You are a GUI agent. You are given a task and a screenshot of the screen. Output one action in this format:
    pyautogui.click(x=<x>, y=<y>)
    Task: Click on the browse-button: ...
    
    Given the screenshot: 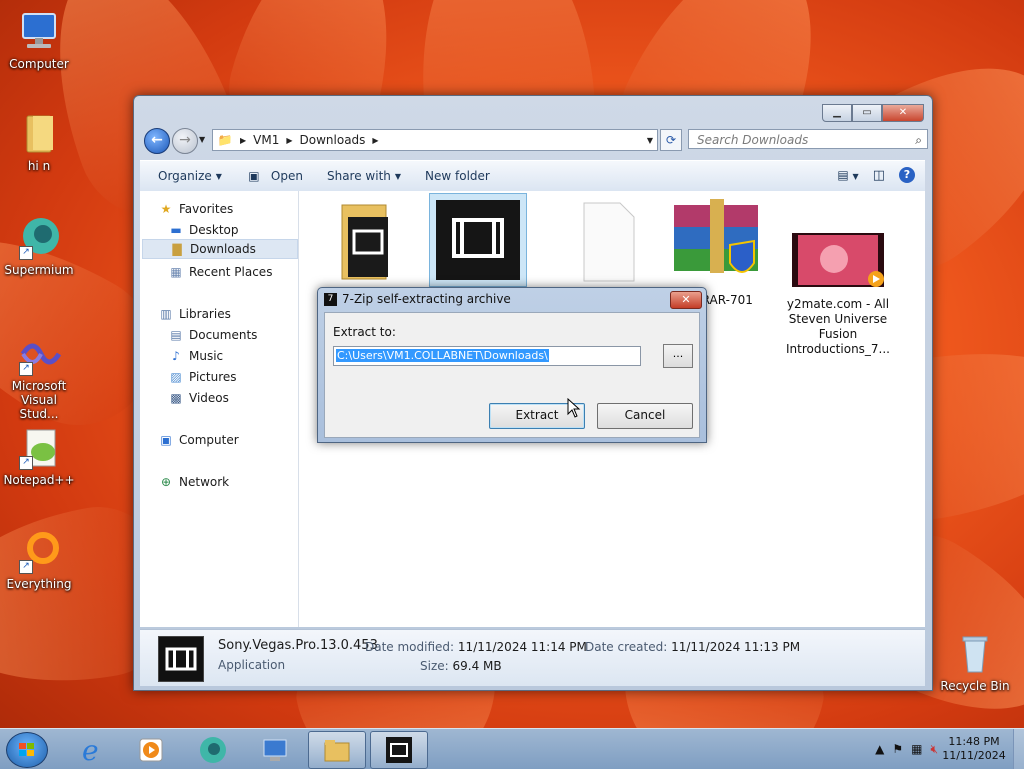 What is the action you would take?
    pyautogui.click(x=678, y=356)
    